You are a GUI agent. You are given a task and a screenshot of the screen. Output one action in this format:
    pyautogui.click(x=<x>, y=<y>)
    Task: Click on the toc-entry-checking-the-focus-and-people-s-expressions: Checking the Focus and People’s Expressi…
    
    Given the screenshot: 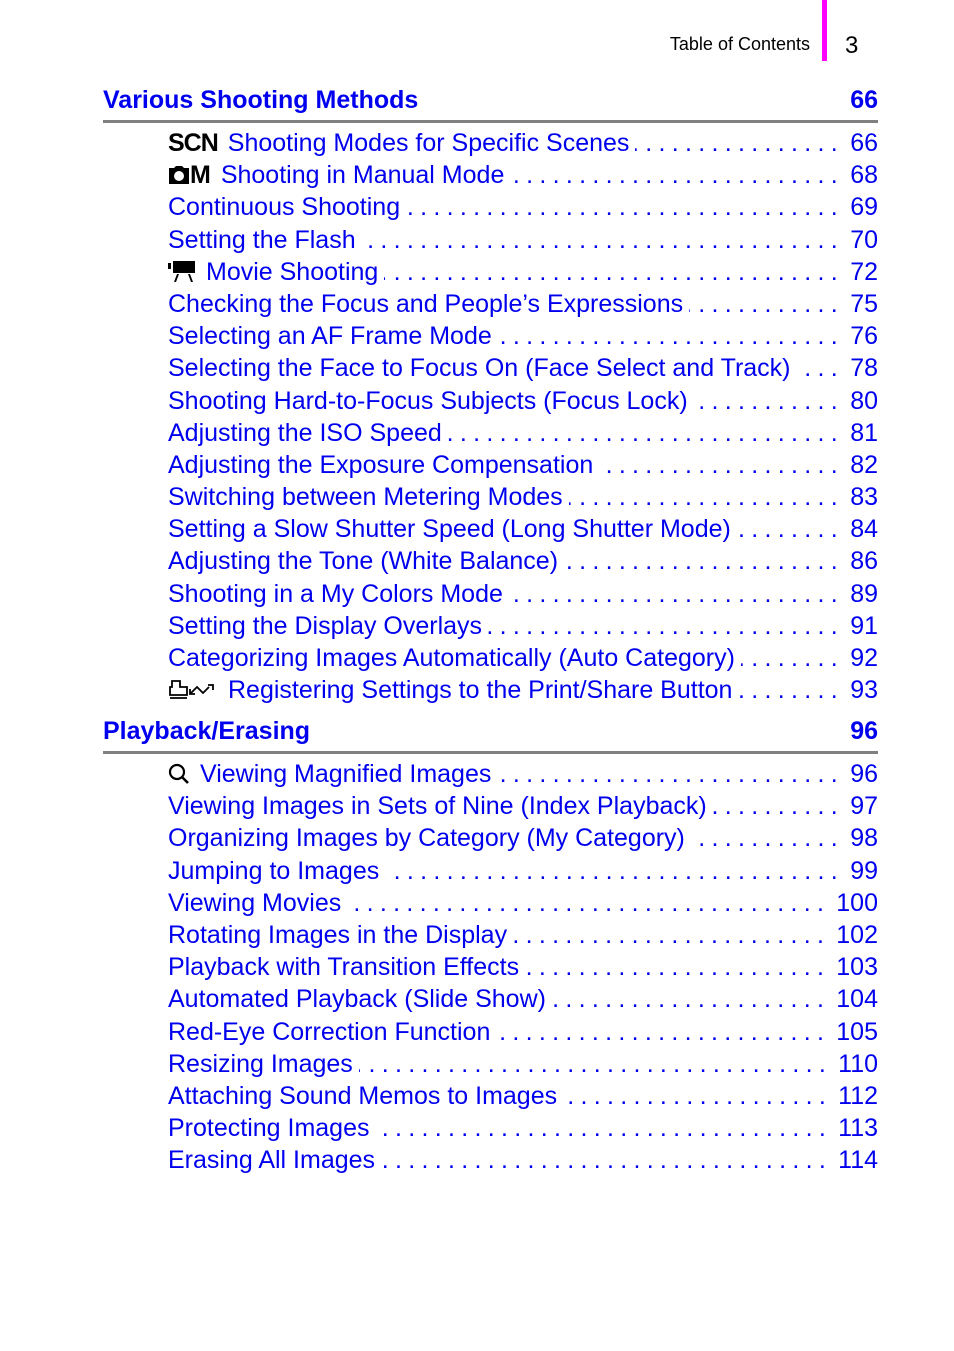 What is the action you would take?
    pyautogui.click(x=523, y=304)
    